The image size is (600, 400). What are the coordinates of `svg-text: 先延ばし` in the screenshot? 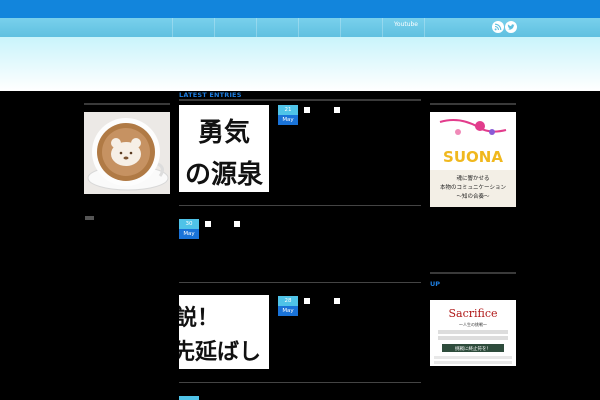 It's located at (220, 352).